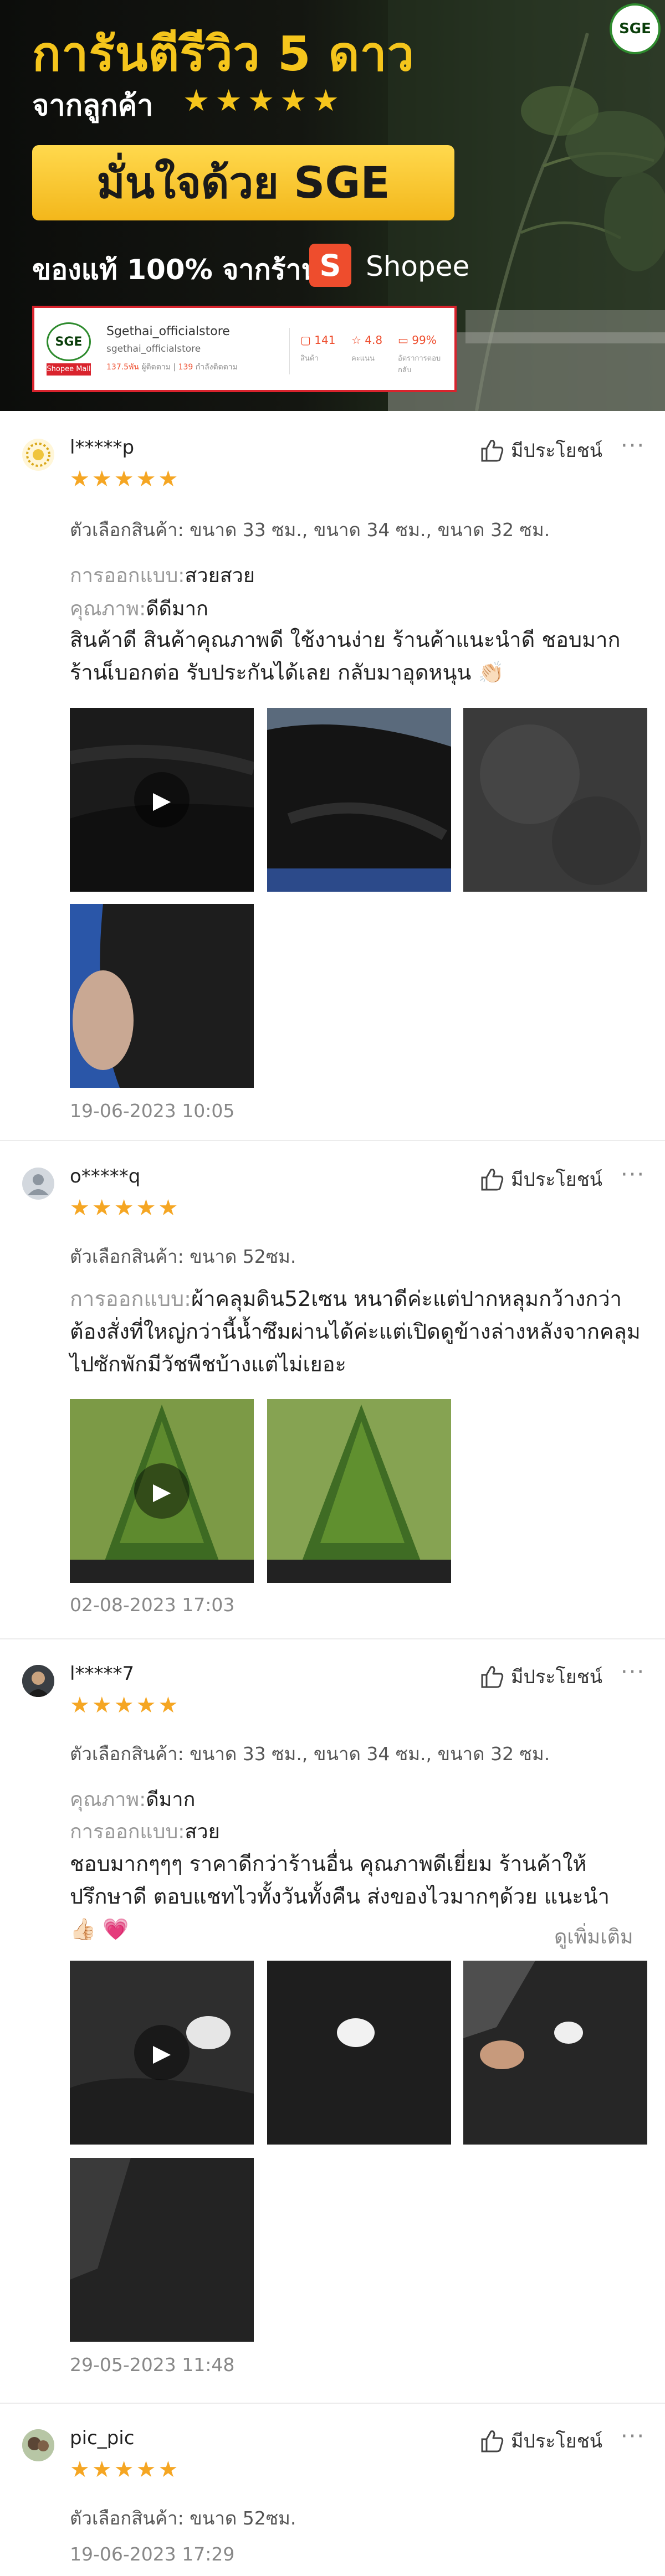  What do you see at coordinates (328, 348) in the screenshot?
I see `store-stat-products: ▢ 141 สินค้า` at bounding box center [328, 348].